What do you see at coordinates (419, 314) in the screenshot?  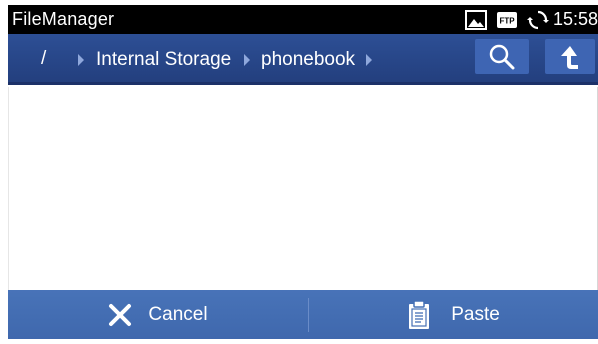 I see `clipboard-icon` at bounding box center [419, 314].